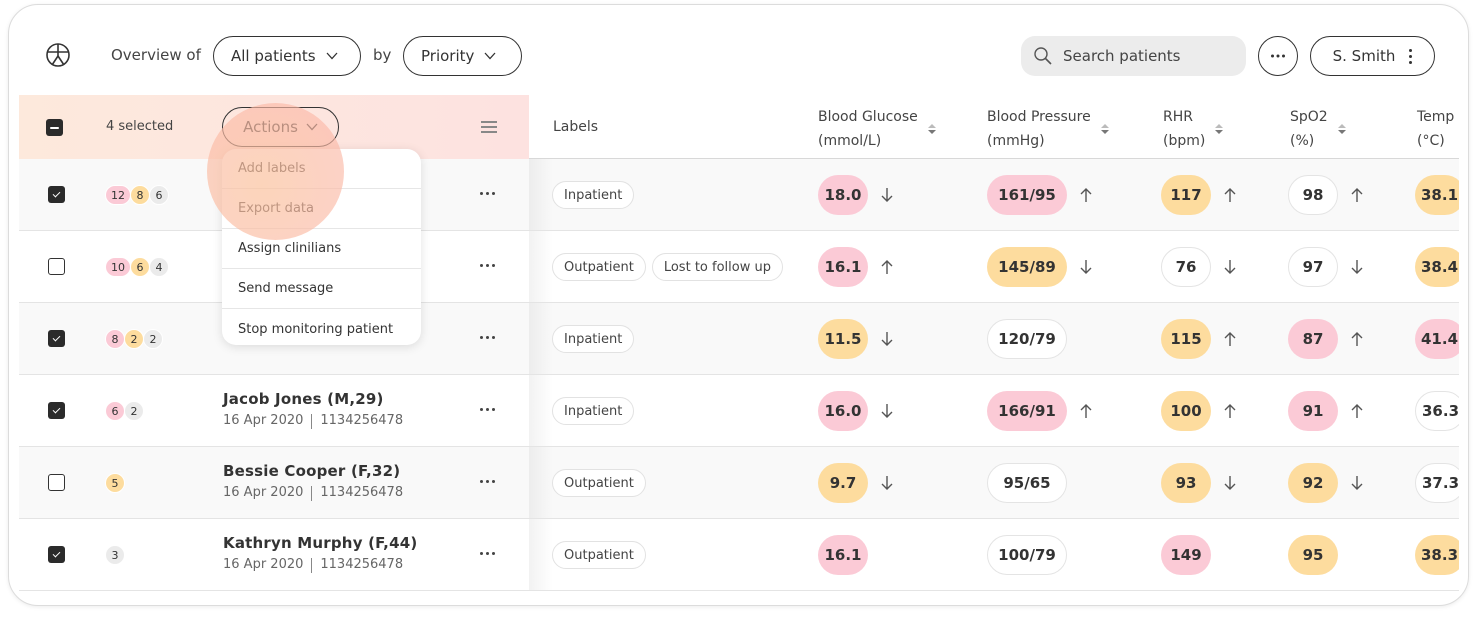 This screenshot has height=618, width=1478. Describe the element at coordinates (1431, 141) in the screenshot. I see `column-unit: (°C)` at that location.